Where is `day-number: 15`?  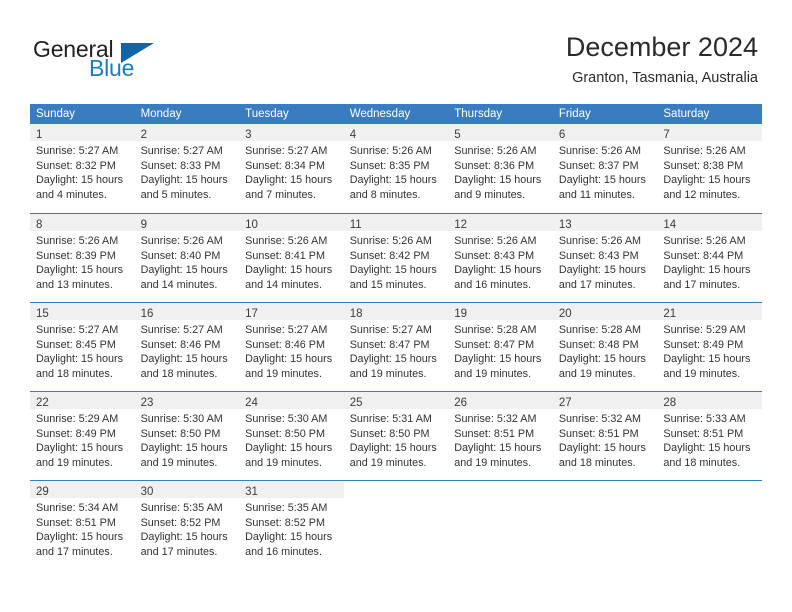
day-number: 15 is located at coordinates (42, 314).